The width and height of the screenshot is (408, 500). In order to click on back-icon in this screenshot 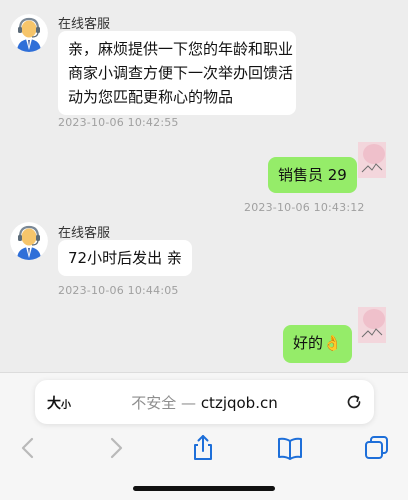, I will do `click(28, 448)`.